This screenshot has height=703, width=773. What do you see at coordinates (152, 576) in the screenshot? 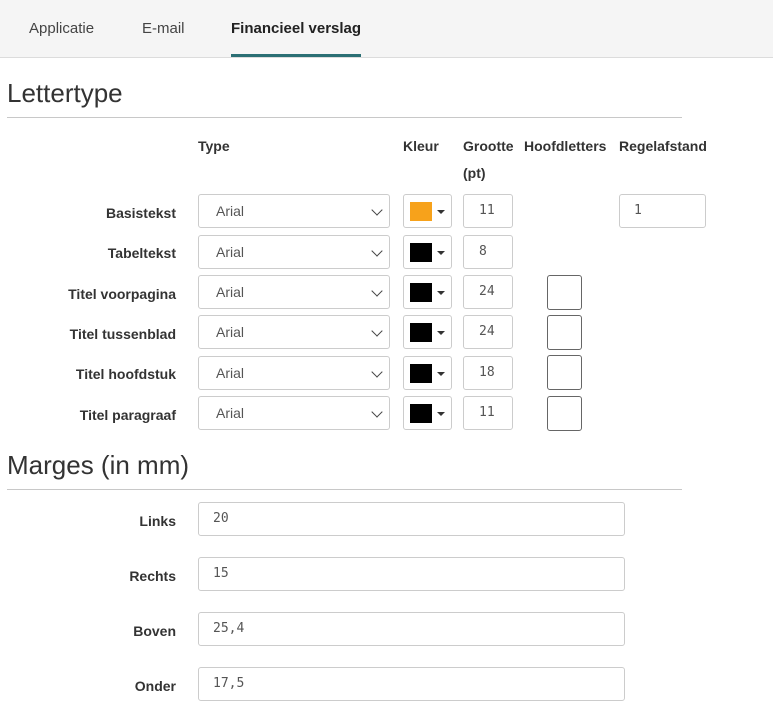
I see `margin-label-rechts: Rechts` at bounding box center [152, 576].